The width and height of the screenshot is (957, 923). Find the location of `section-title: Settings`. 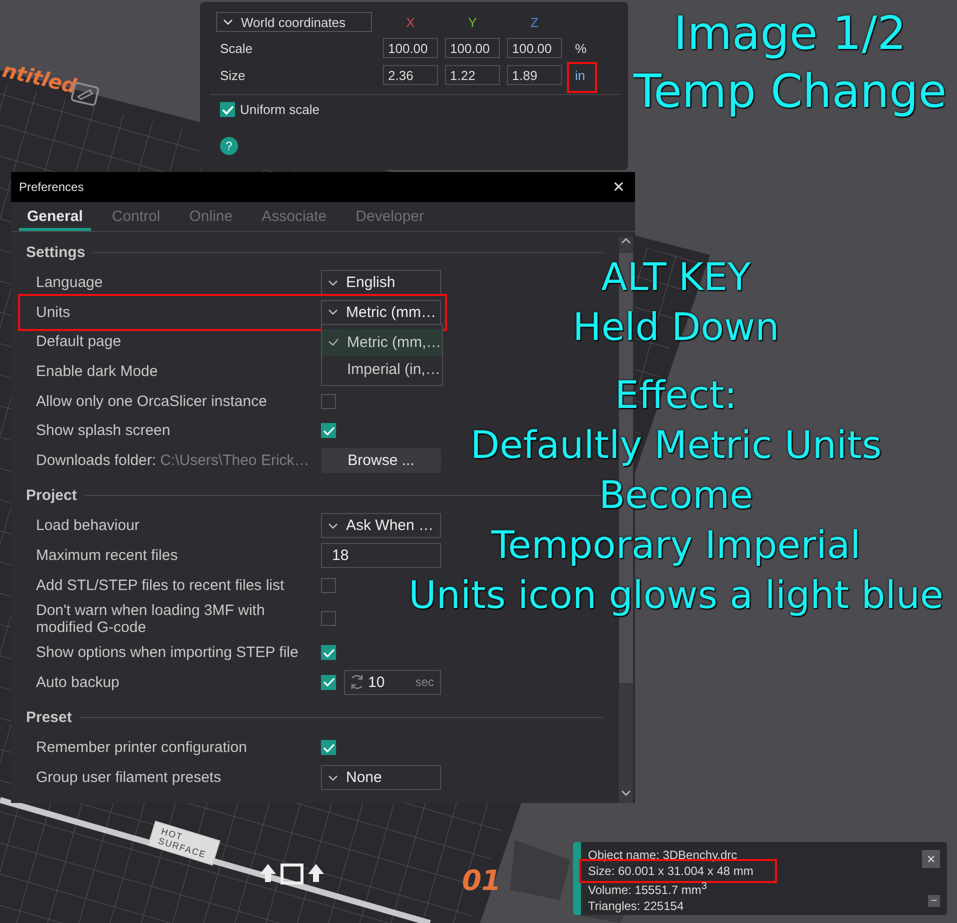

section-title: Settings is located at coordinates (56, 252).